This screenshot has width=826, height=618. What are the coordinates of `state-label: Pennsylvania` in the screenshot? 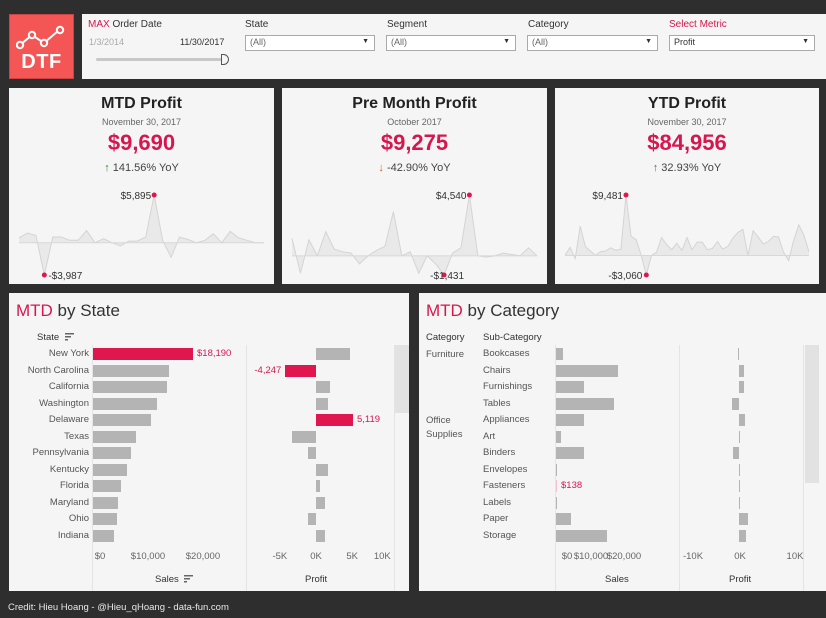 It's located at (60, 452).